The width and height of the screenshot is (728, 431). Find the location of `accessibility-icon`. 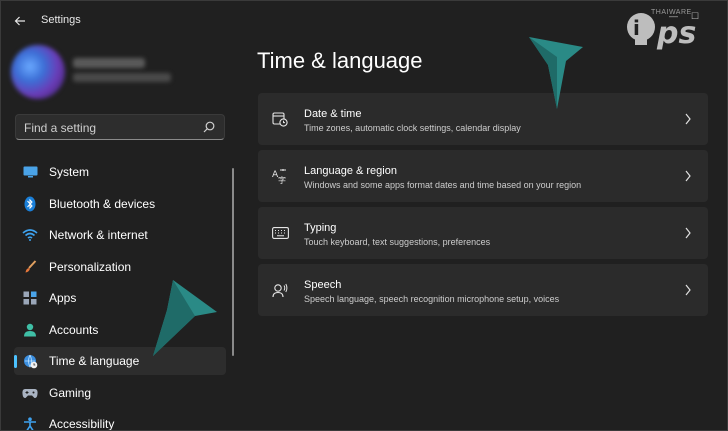

accessibility-icon is located at coordinates (30, 423).